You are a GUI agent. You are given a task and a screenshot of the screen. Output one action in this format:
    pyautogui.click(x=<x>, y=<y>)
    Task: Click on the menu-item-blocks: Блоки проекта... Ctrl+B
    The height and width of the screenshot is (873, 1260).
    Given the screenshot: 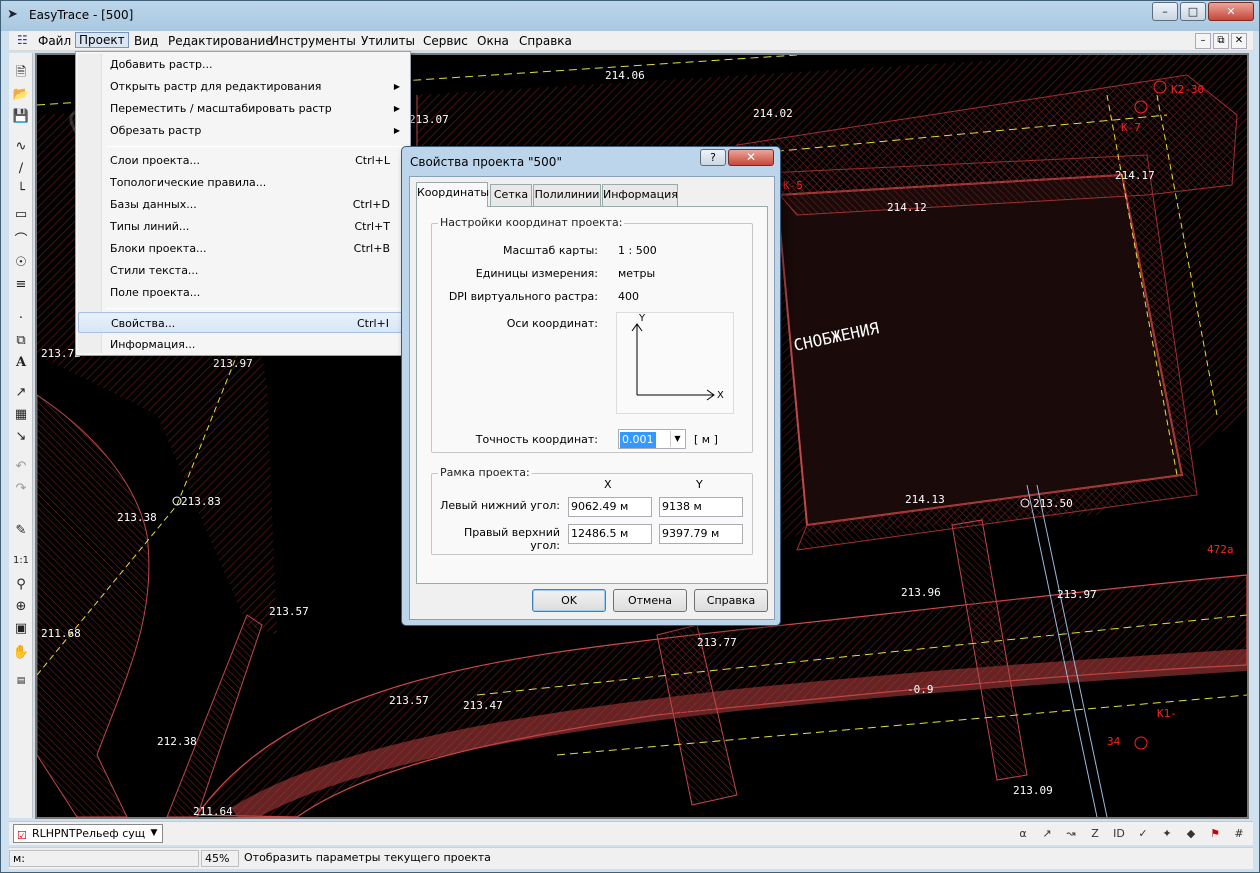 What is the action you would take?
    pyautogui.click(x=243, y=248)
    